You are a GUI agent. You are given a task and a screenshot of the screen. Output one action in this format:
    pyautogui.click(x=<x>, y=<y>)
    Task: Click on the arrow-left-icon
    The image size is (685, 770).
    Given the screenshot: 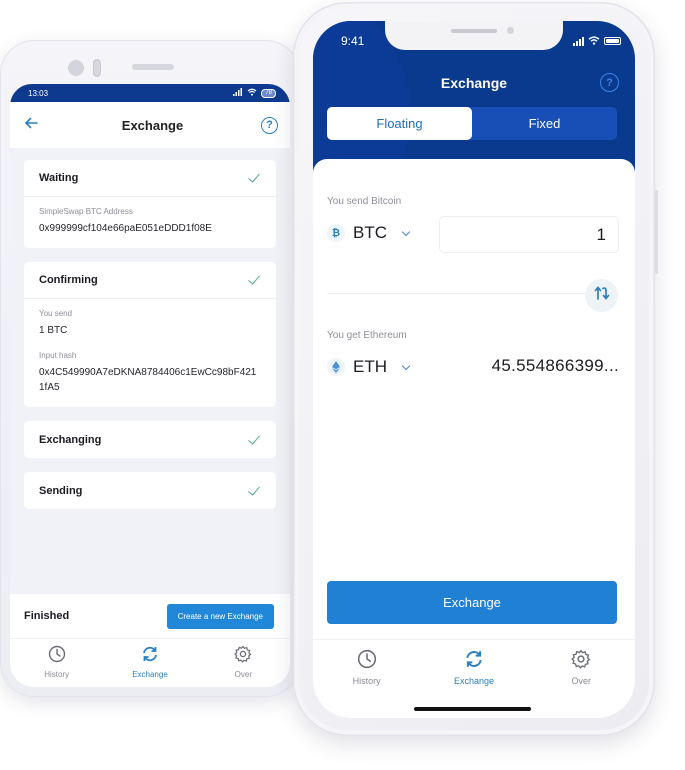 What is the action you would take?
    pyautogui.click(x=34, y=125)
    